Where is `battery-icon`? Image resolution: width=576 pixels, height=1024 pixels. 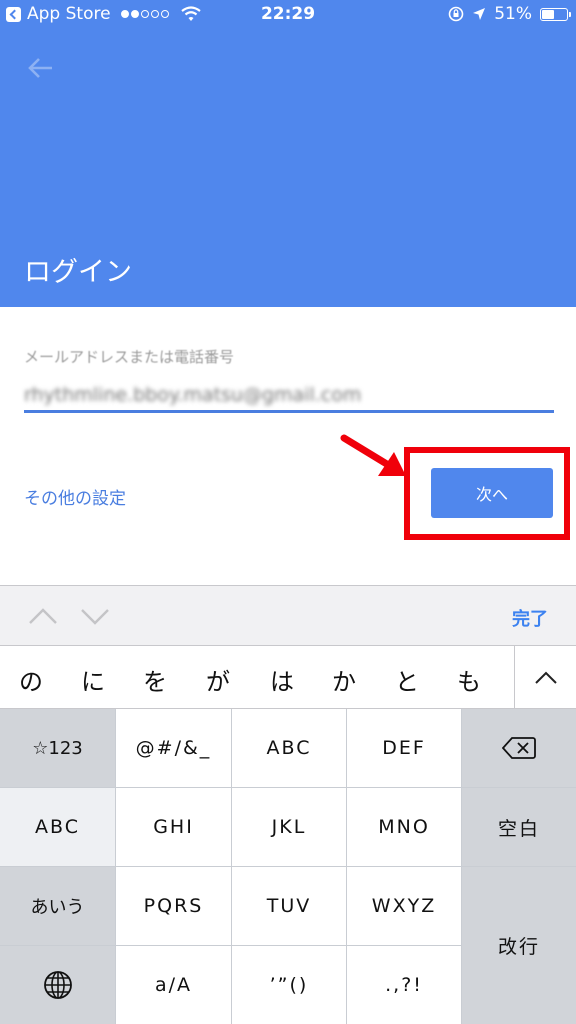 battery-icon is located at coordinates (555, 14).